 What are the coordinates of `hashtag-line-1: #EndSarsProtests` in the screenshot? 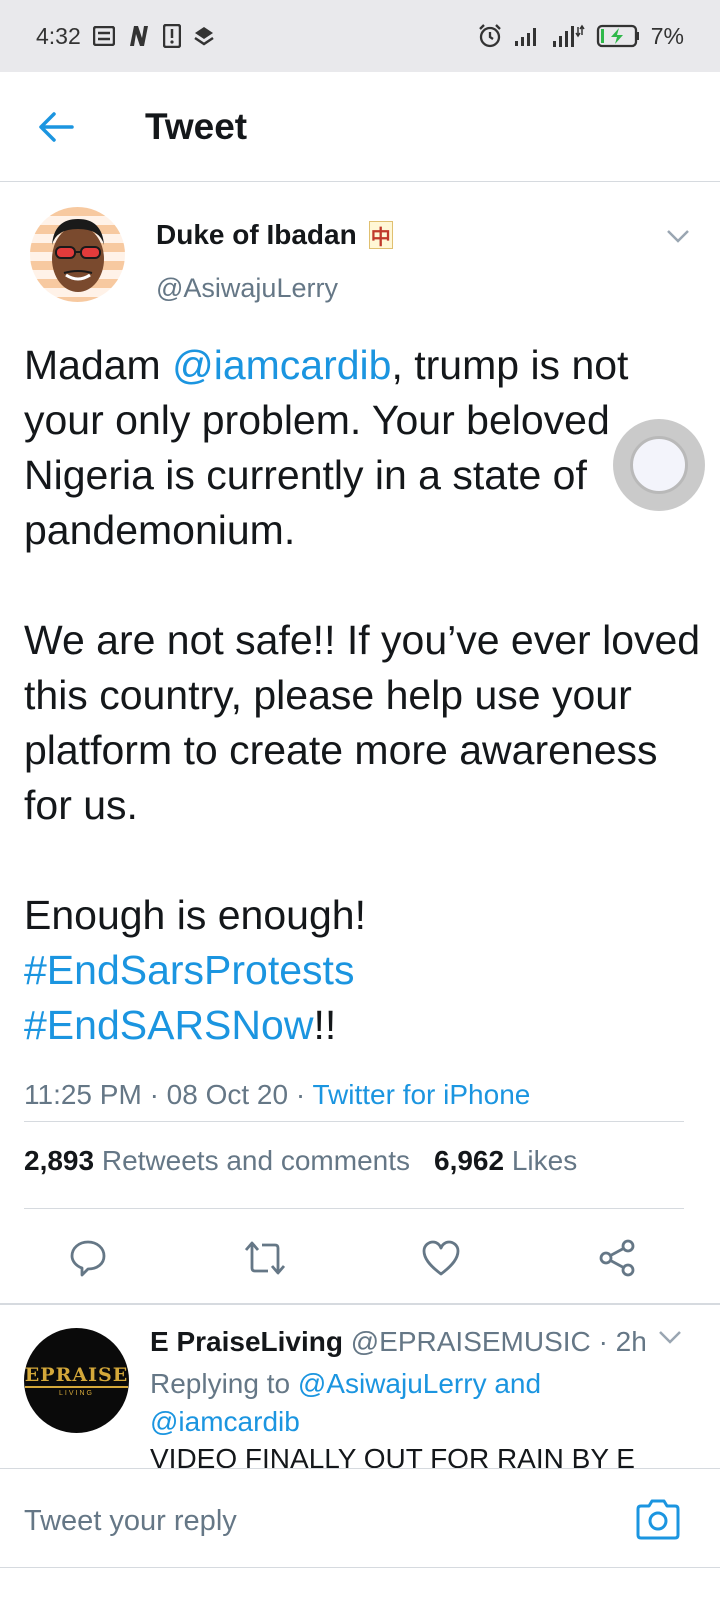 It's located at (364, 970).